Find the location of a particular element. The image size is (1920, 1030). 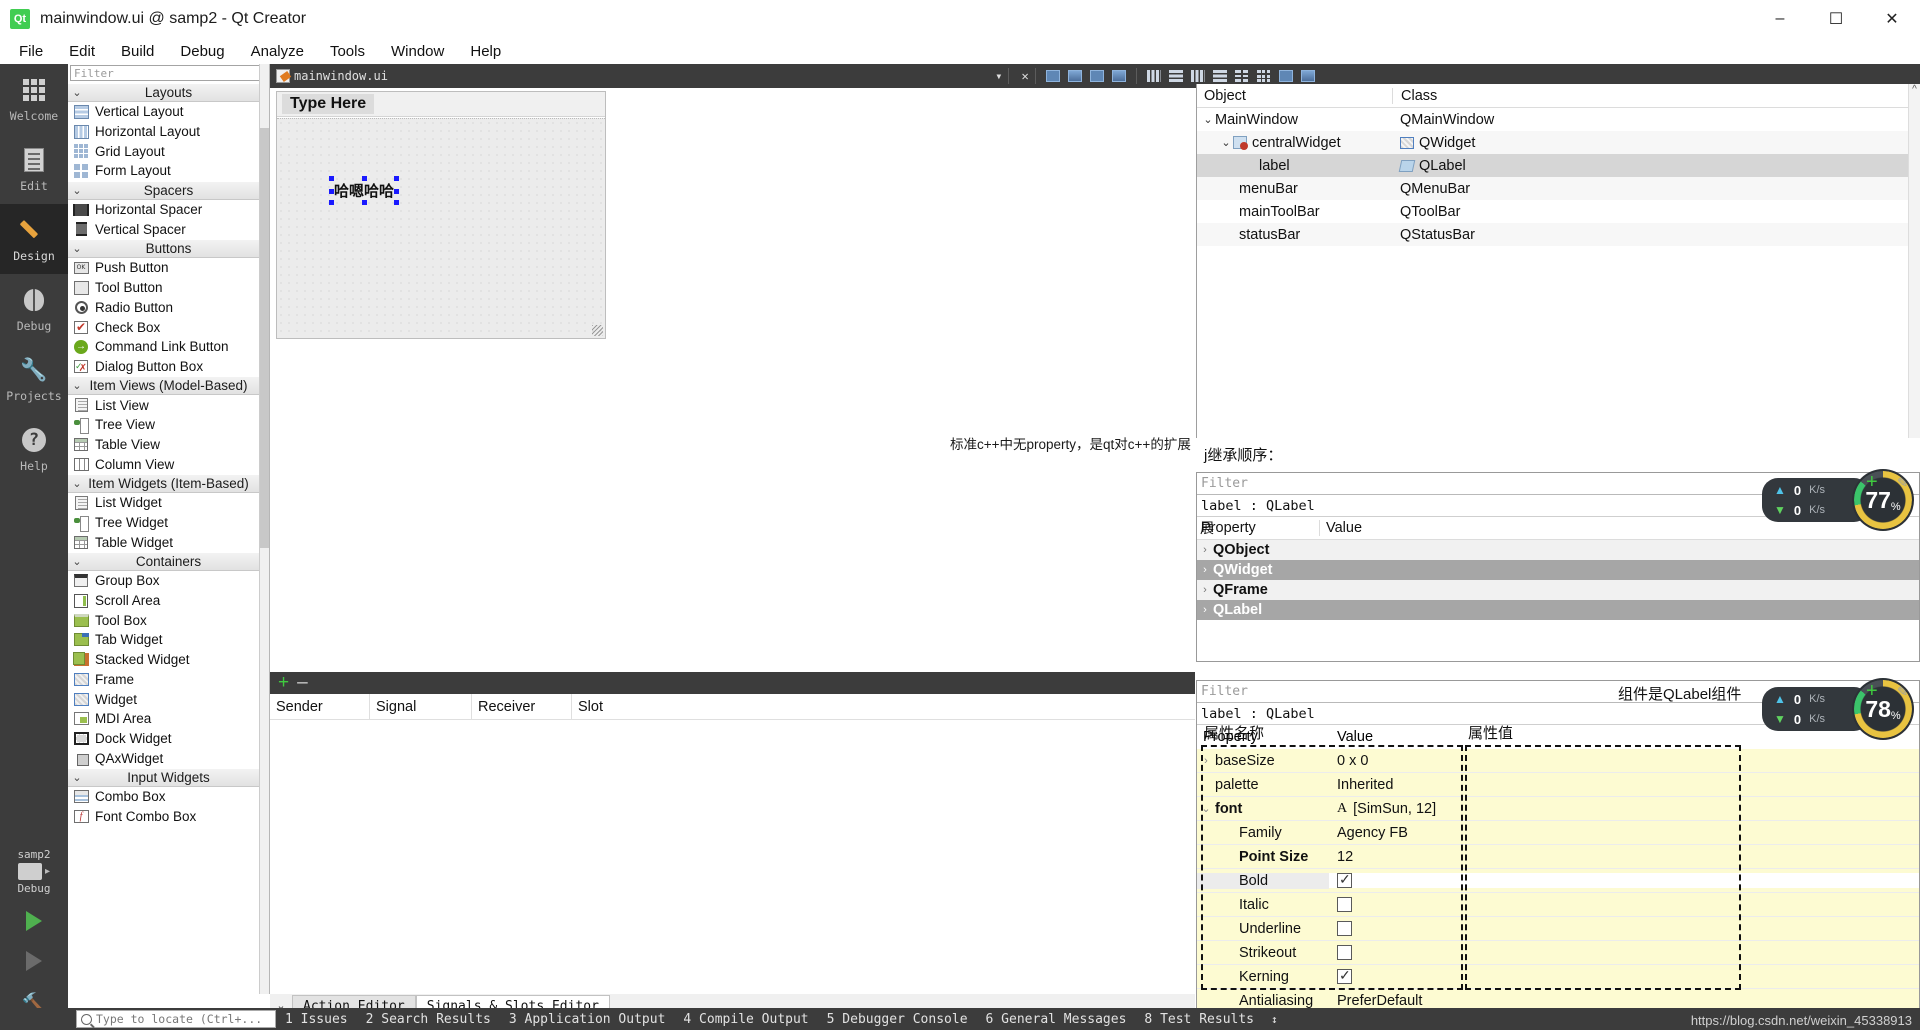

widget-item-font-combo-box: f Font Combo Box is located at coordinates (168, 817).